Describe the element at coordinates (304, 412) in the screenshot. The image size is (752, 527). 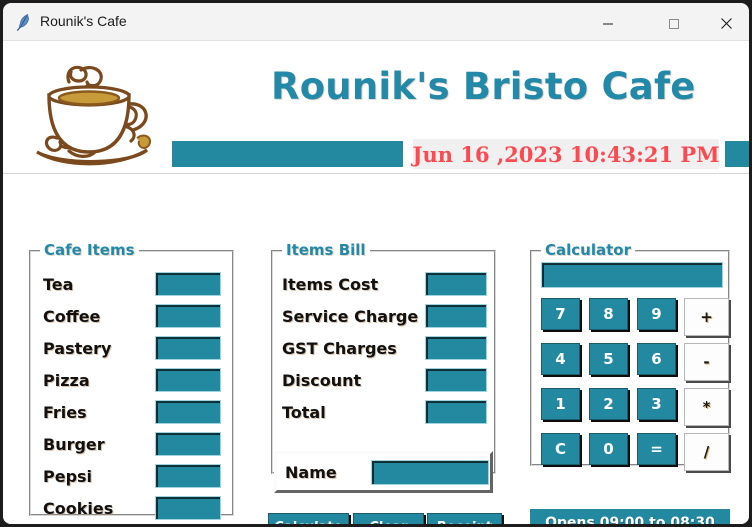
I see `bill-row-label: Total` at that location.